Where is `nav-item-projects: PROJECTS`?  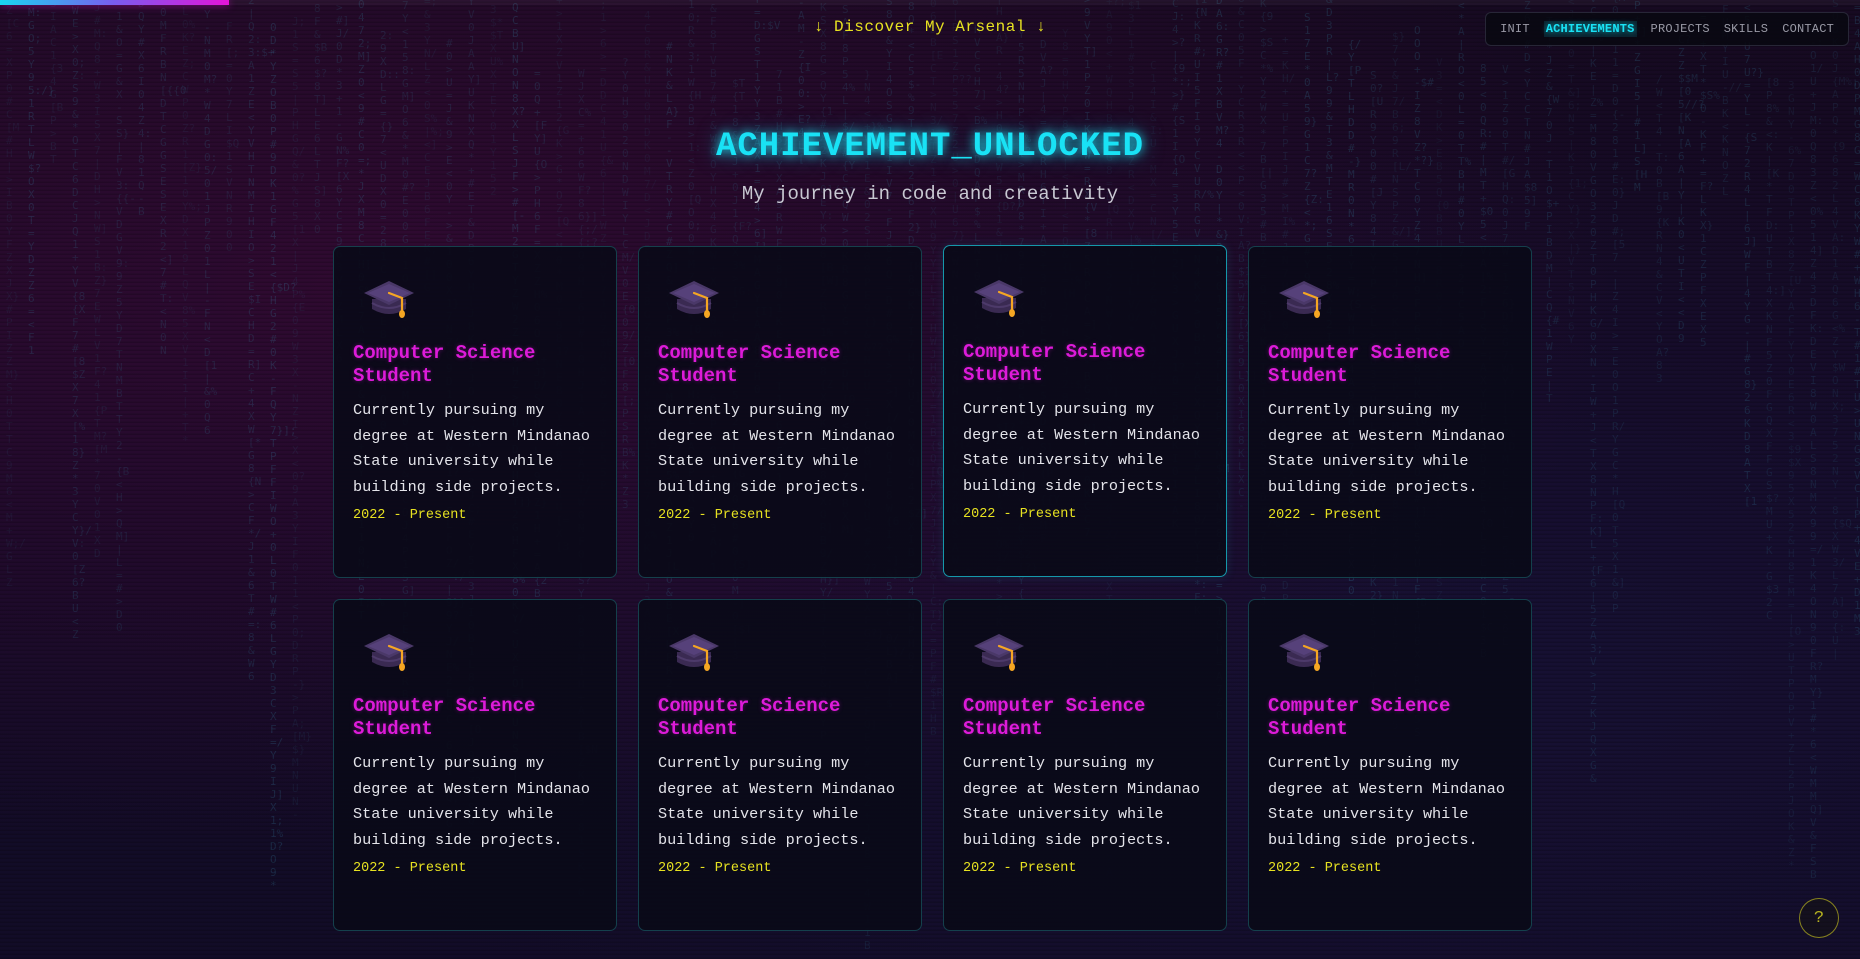
nav-item-projects: PROJECTS is located at coordinates (1680, 29).